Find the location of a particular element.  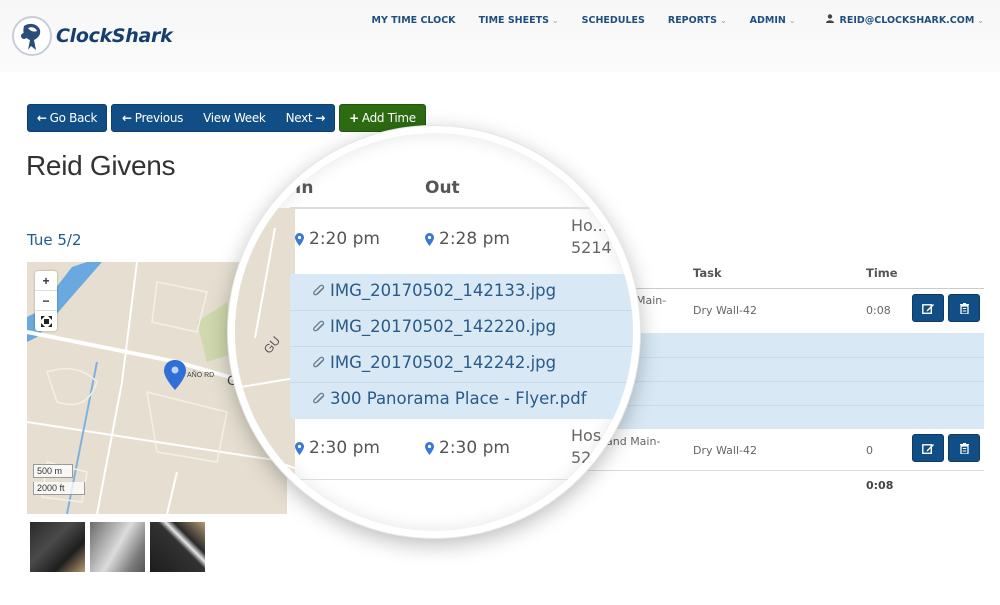

row2-delete-button is located at coordinates (964, 448).